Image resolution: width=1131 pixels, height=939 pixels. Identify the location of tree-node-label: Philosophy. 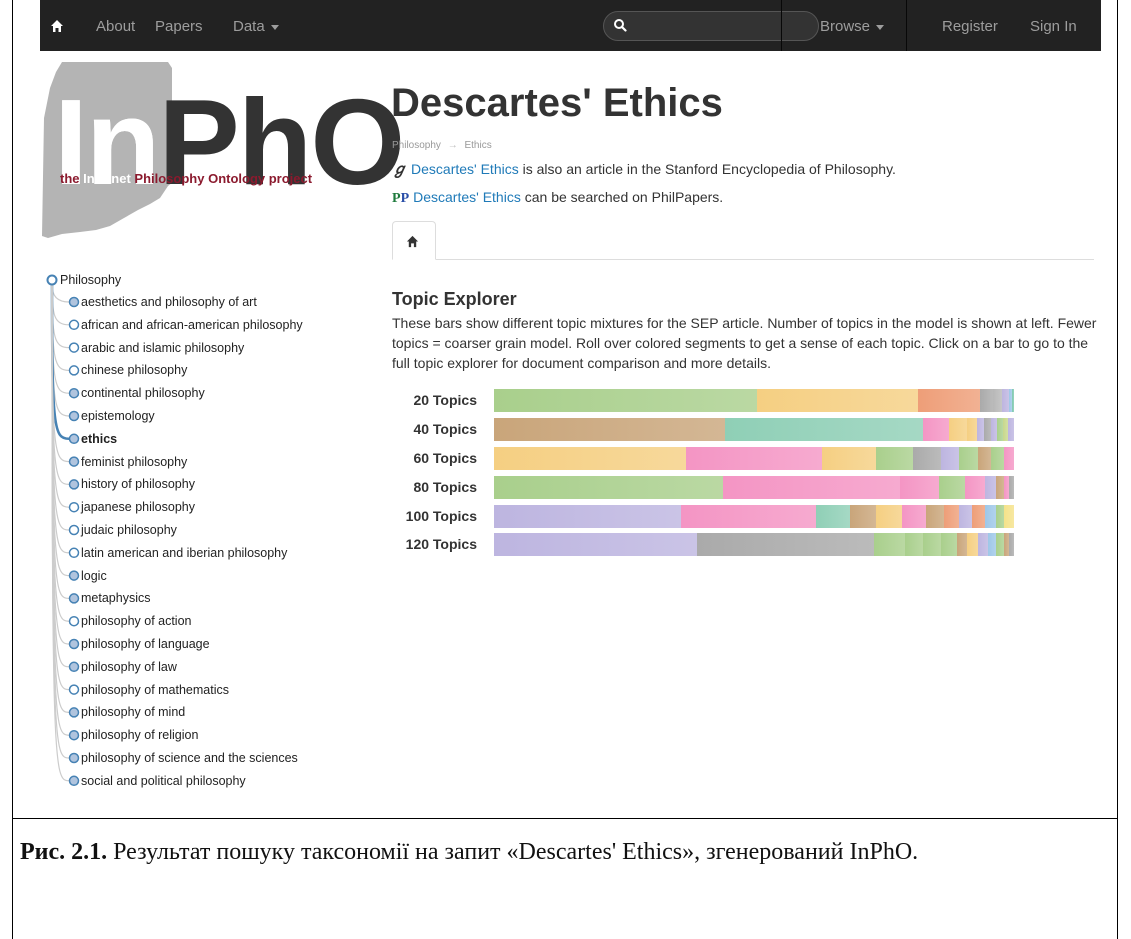
(90, 280).